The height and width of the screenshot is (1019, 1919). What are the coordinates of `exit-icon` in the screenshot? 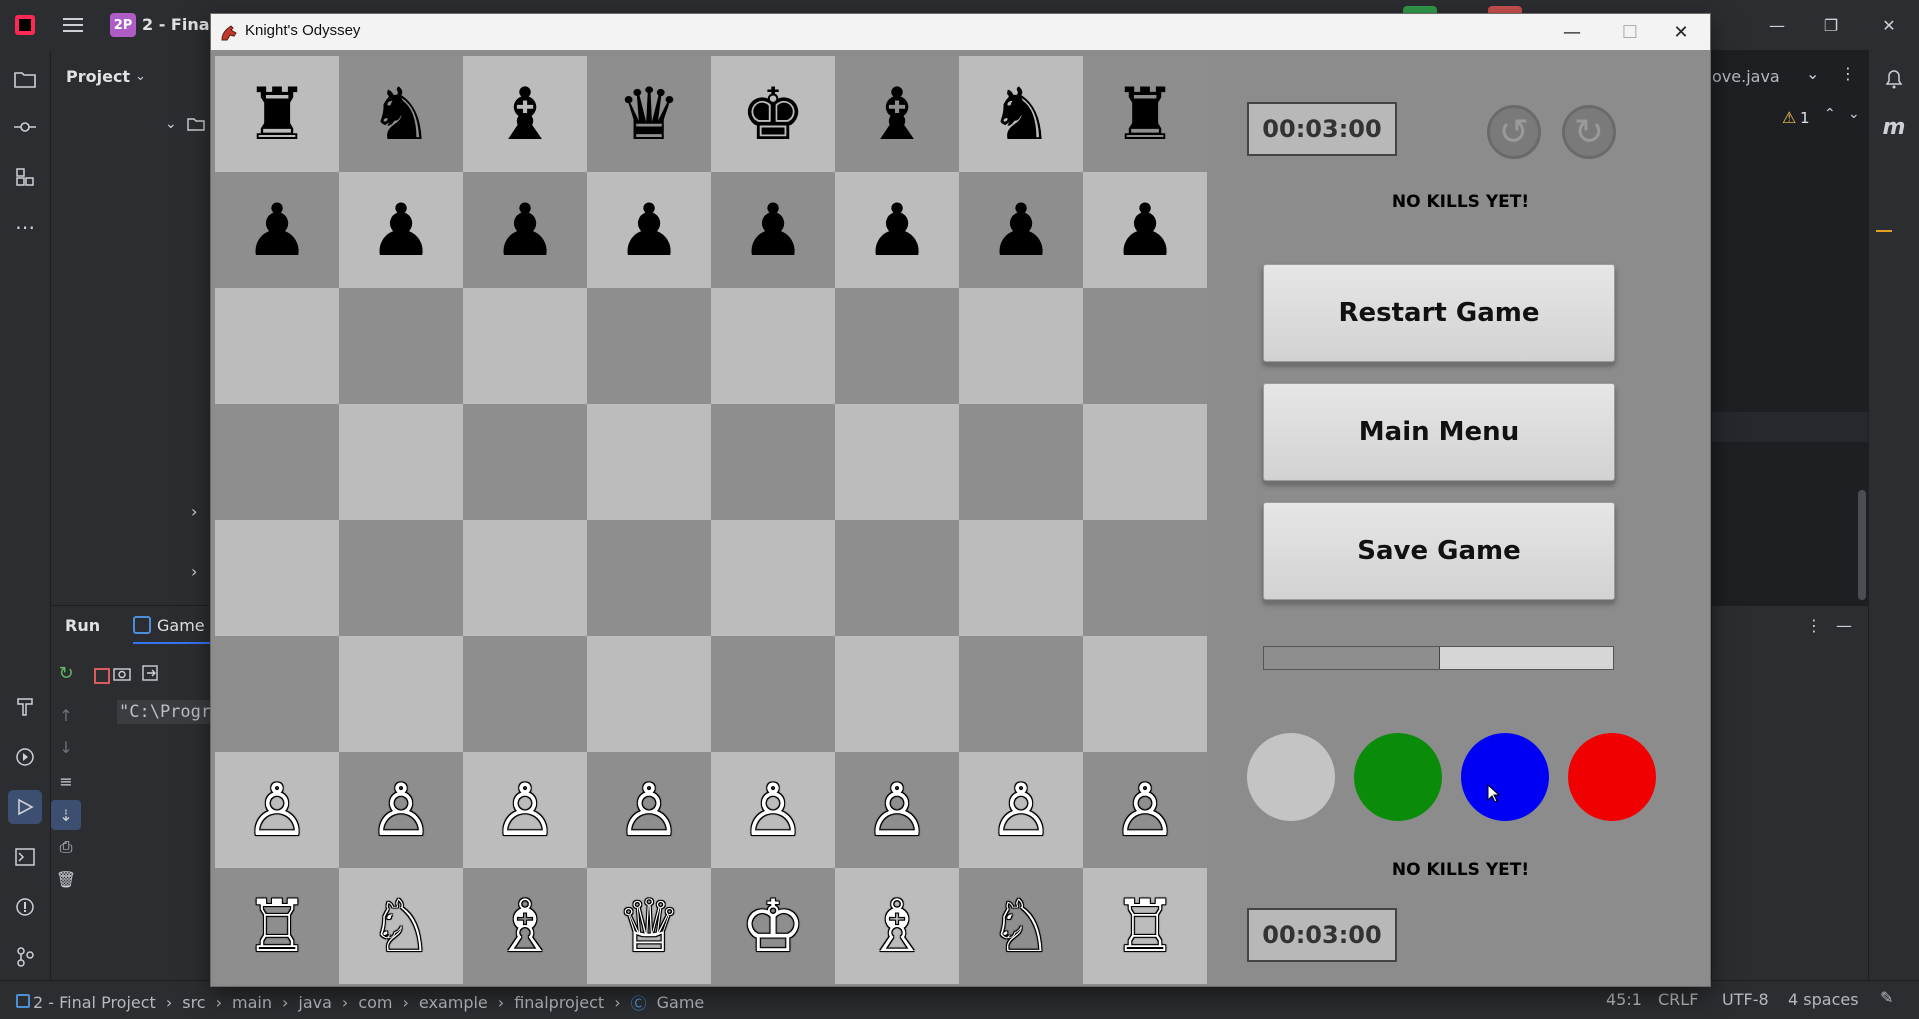 It's located at (150, 673).